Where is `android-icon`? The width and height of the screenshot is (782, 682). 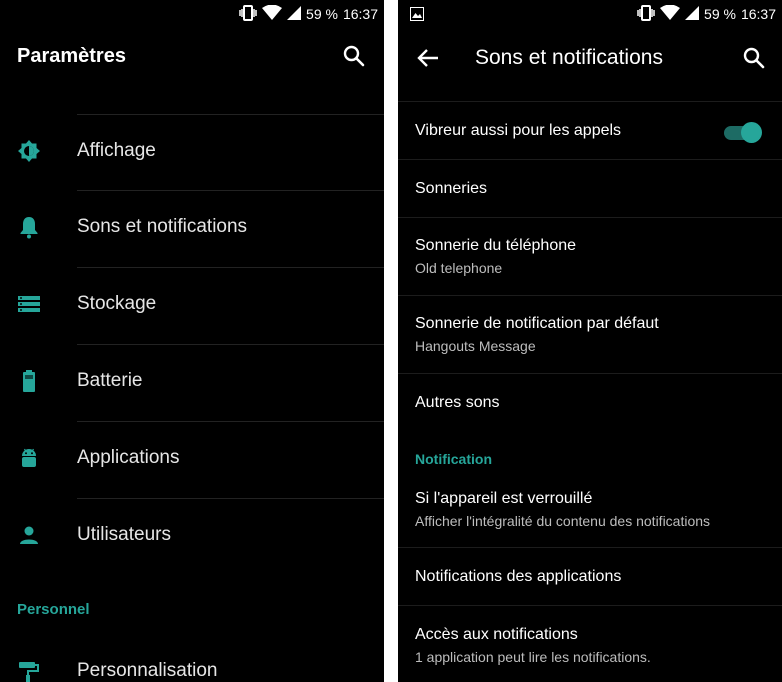
android-icon is located at coordinates (29, 458).